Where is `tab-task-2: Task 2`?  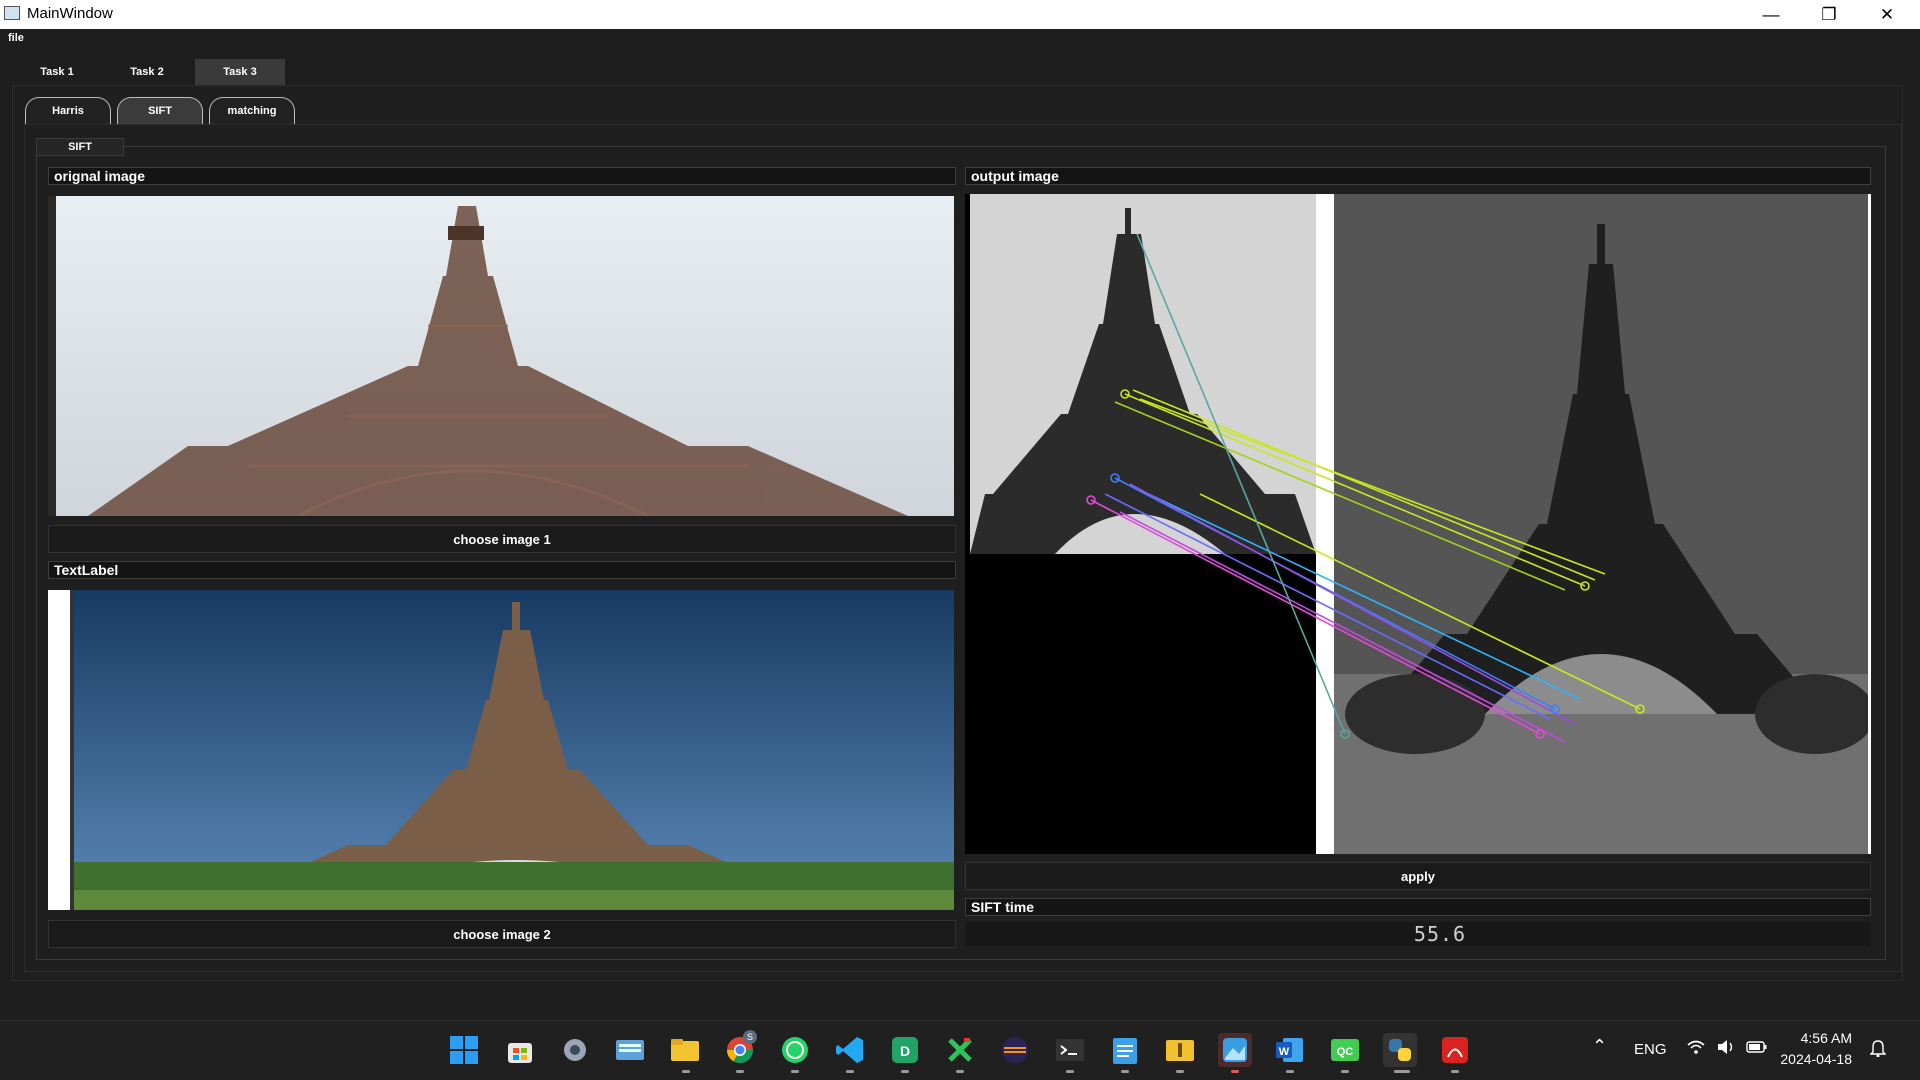 tab-task-2: Task 2 is located at coordinates (147, 72).